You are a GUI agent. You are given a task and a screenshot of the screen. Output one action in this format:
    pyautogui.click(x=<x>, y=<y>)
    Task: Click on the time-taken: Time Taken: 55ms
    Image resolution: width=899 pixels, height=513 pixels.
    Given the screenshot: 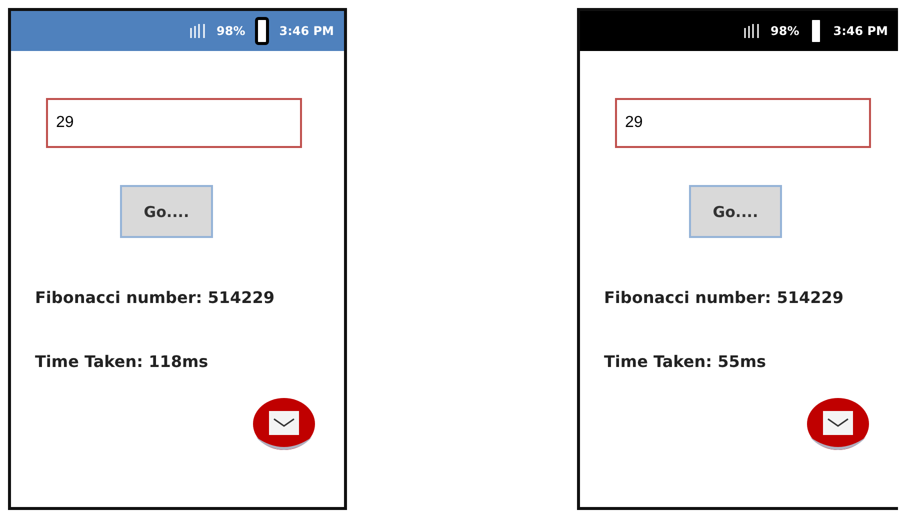 What is the action you would take?
    pyautogui.click(x=685, y=361)
    